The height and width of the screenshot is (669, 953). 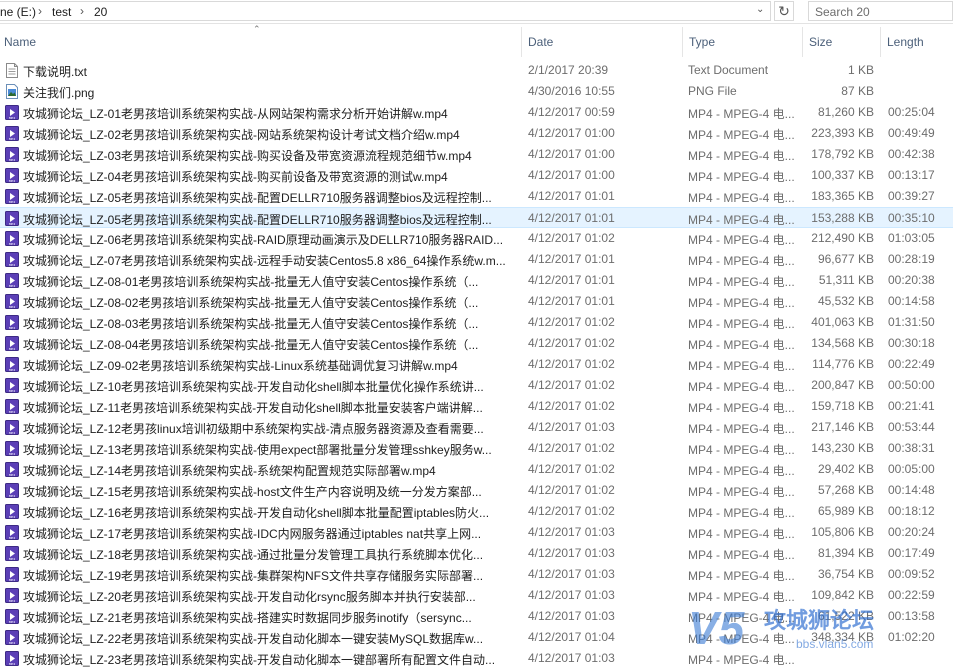 What do you see at coordinates (59, 93) in the screenshot?
I see `file-name: 关注我们.png` at bounding box center [59, 93].